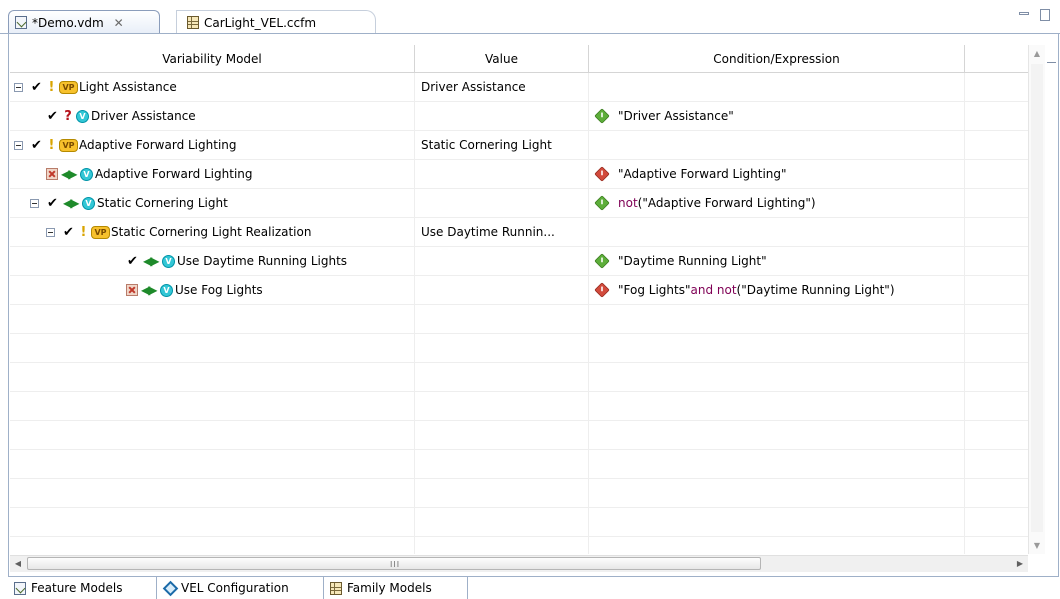 The height and width of the screenshot is (599, 1060). Describe the element at coordinates (396, 588) in the screenshot. I see `tab-family-models: Family Models` at that location.